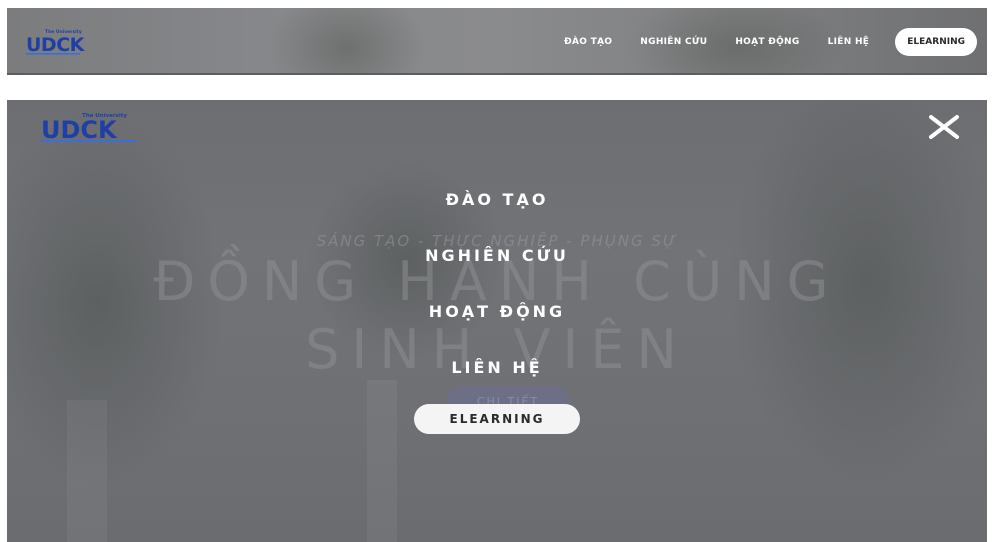  Describe the element at coordinates (496, 368) in the screenshot. I see `menu-item-lien-he: LIÊN HỆ` at that location.